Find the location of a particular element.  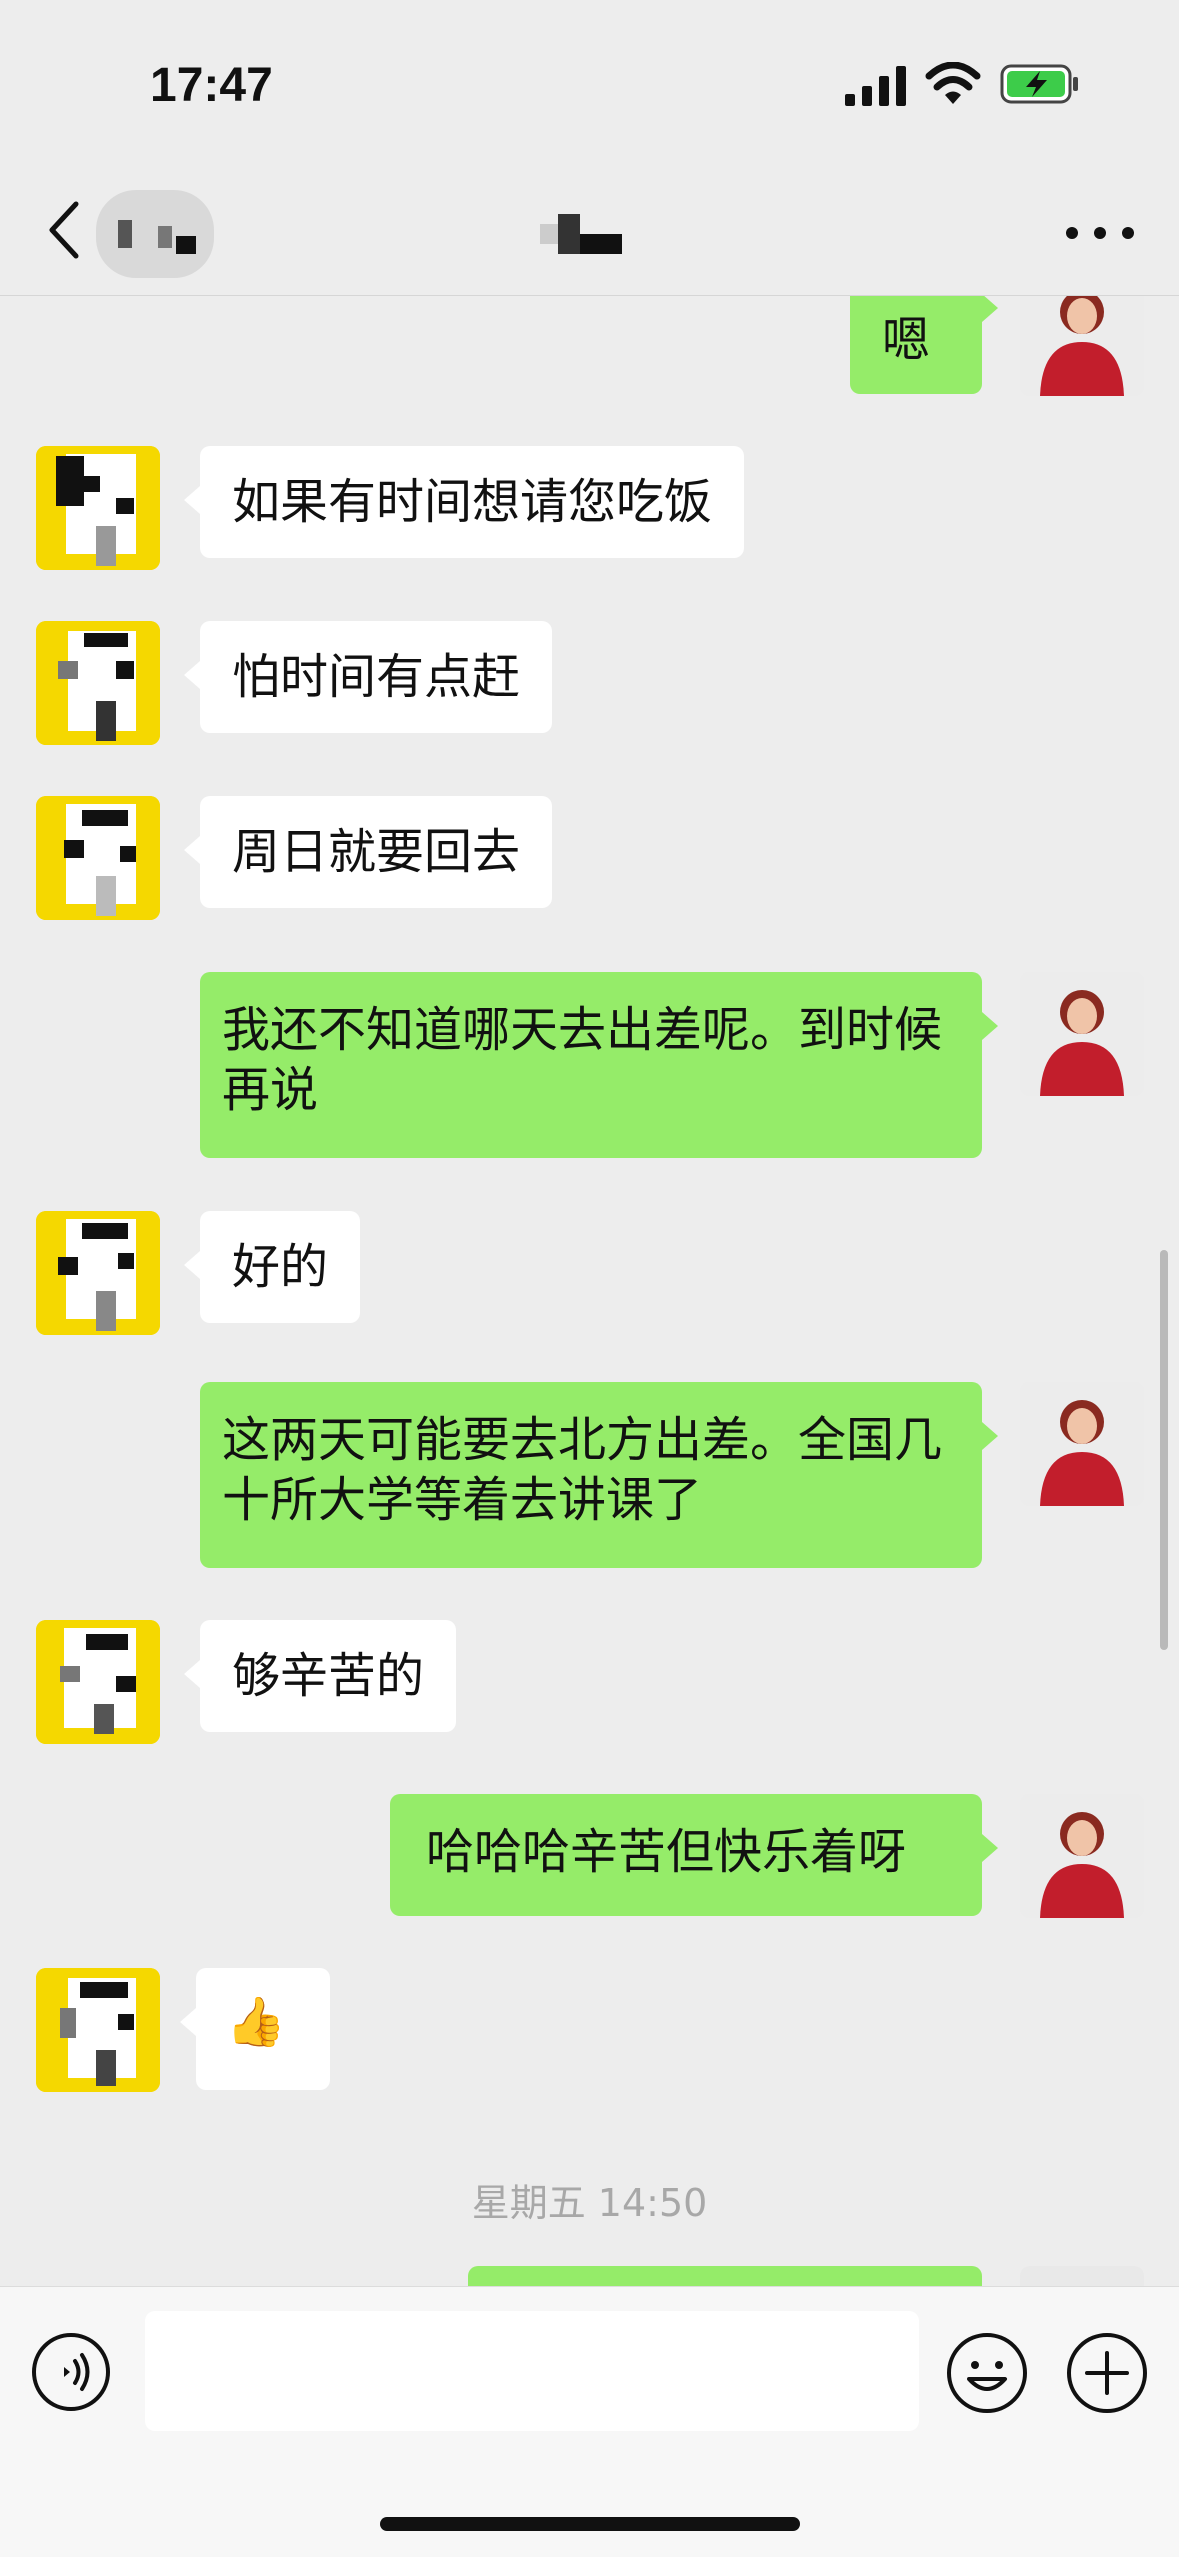

outgoing-bubble: 嗯 is located at coordinates (924, 345).